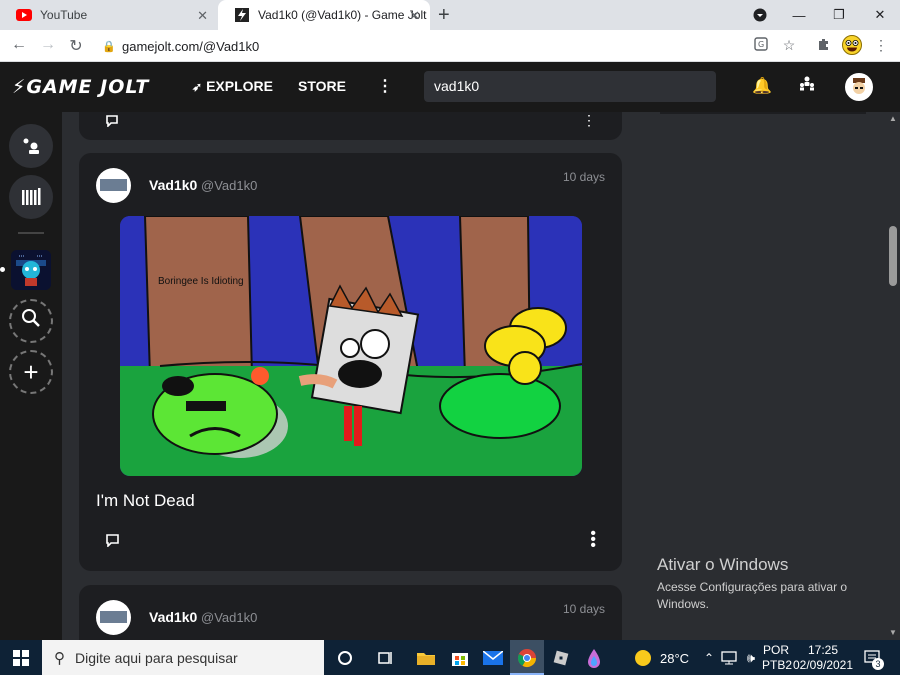  Describe the element at coordinates (76, 46) in the screenshot. I see `reload-icon: ↻` at that location.